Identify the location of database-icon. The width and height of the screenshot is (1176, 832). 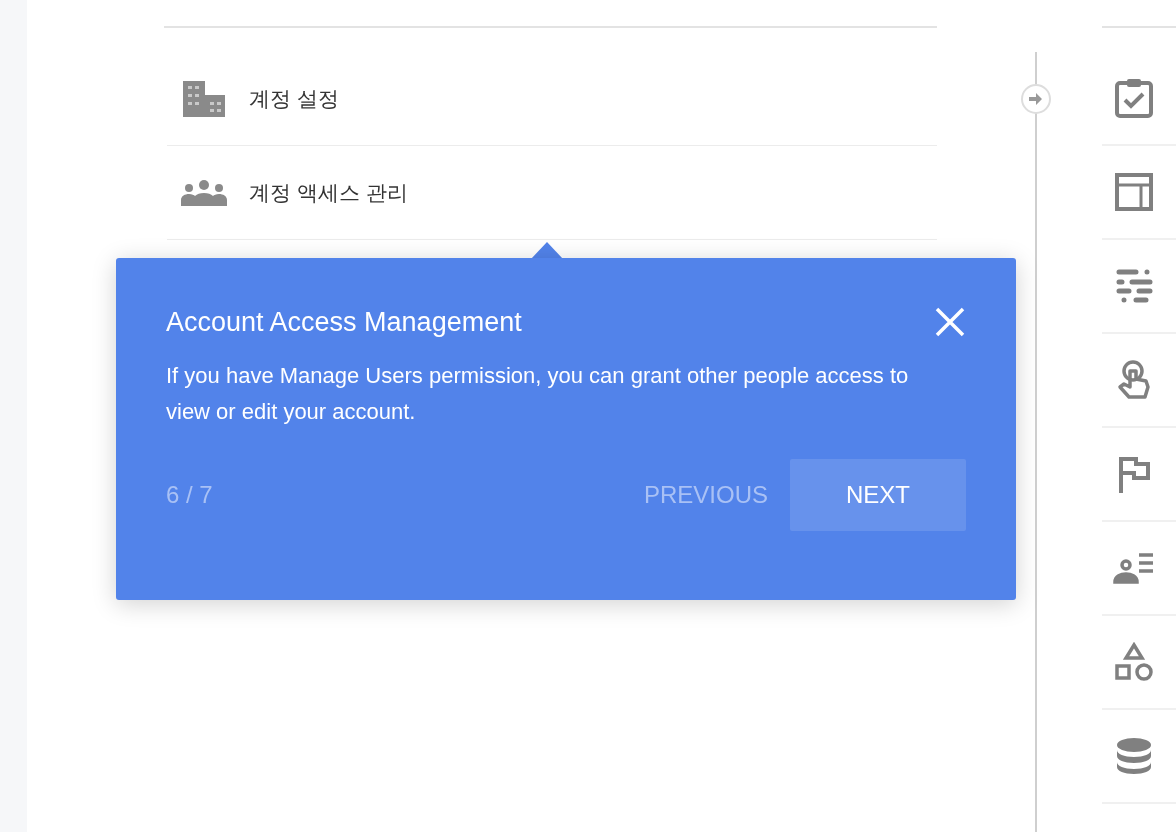
(1134, 756).